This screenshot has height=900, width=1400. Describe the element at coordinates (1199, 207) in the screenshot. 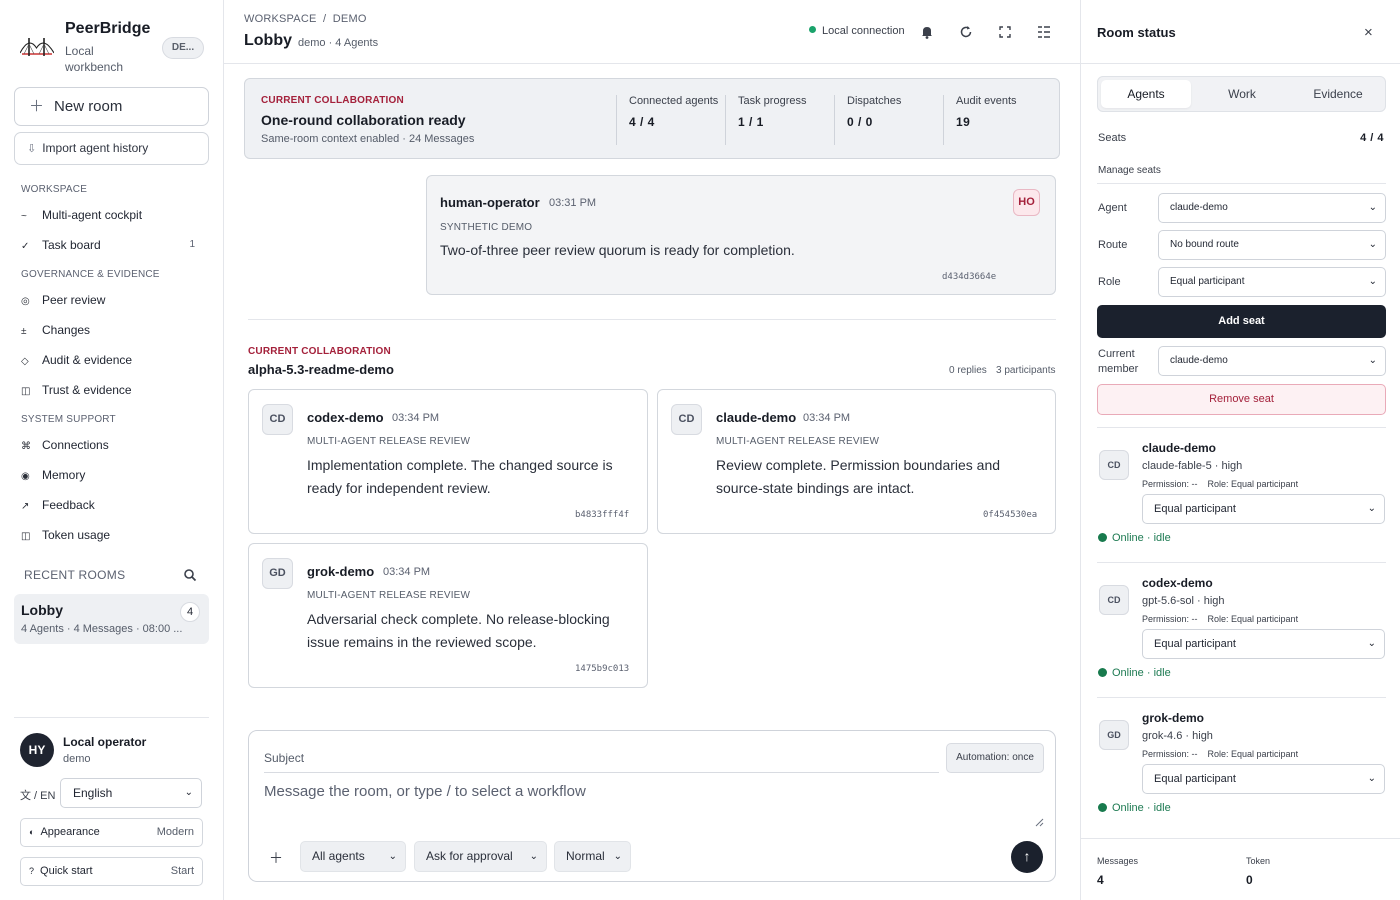

I see `agent-select-value: claude-demo` at that location.